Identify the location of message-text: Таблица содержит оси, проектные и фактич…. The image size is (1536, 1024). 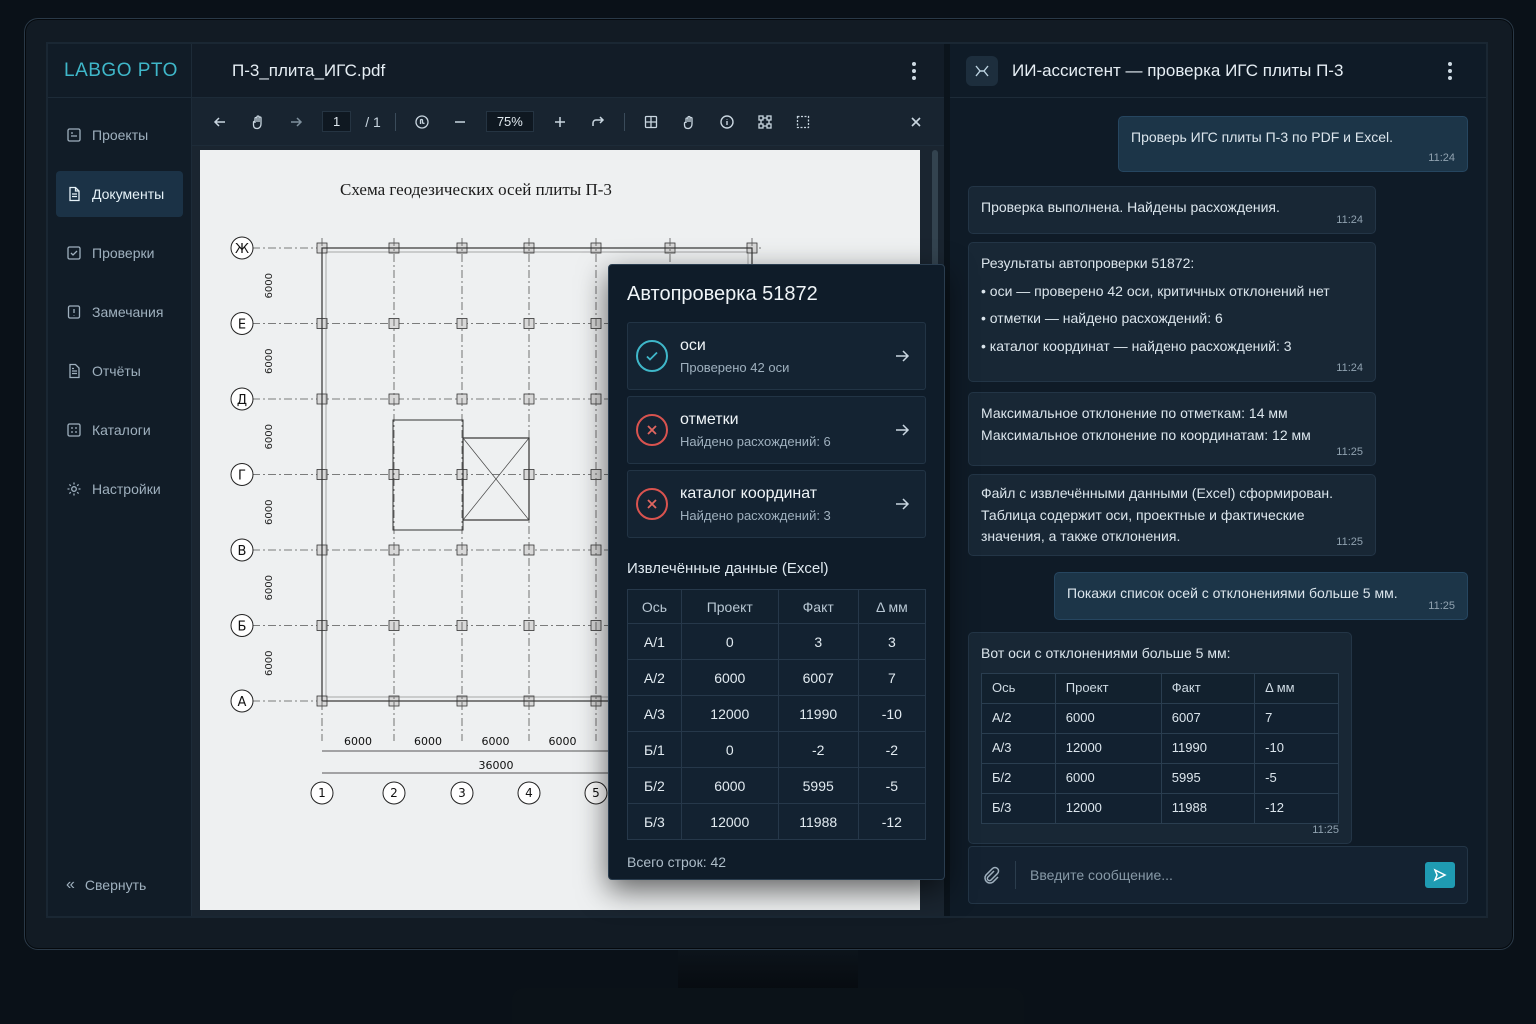
(1143, 514).